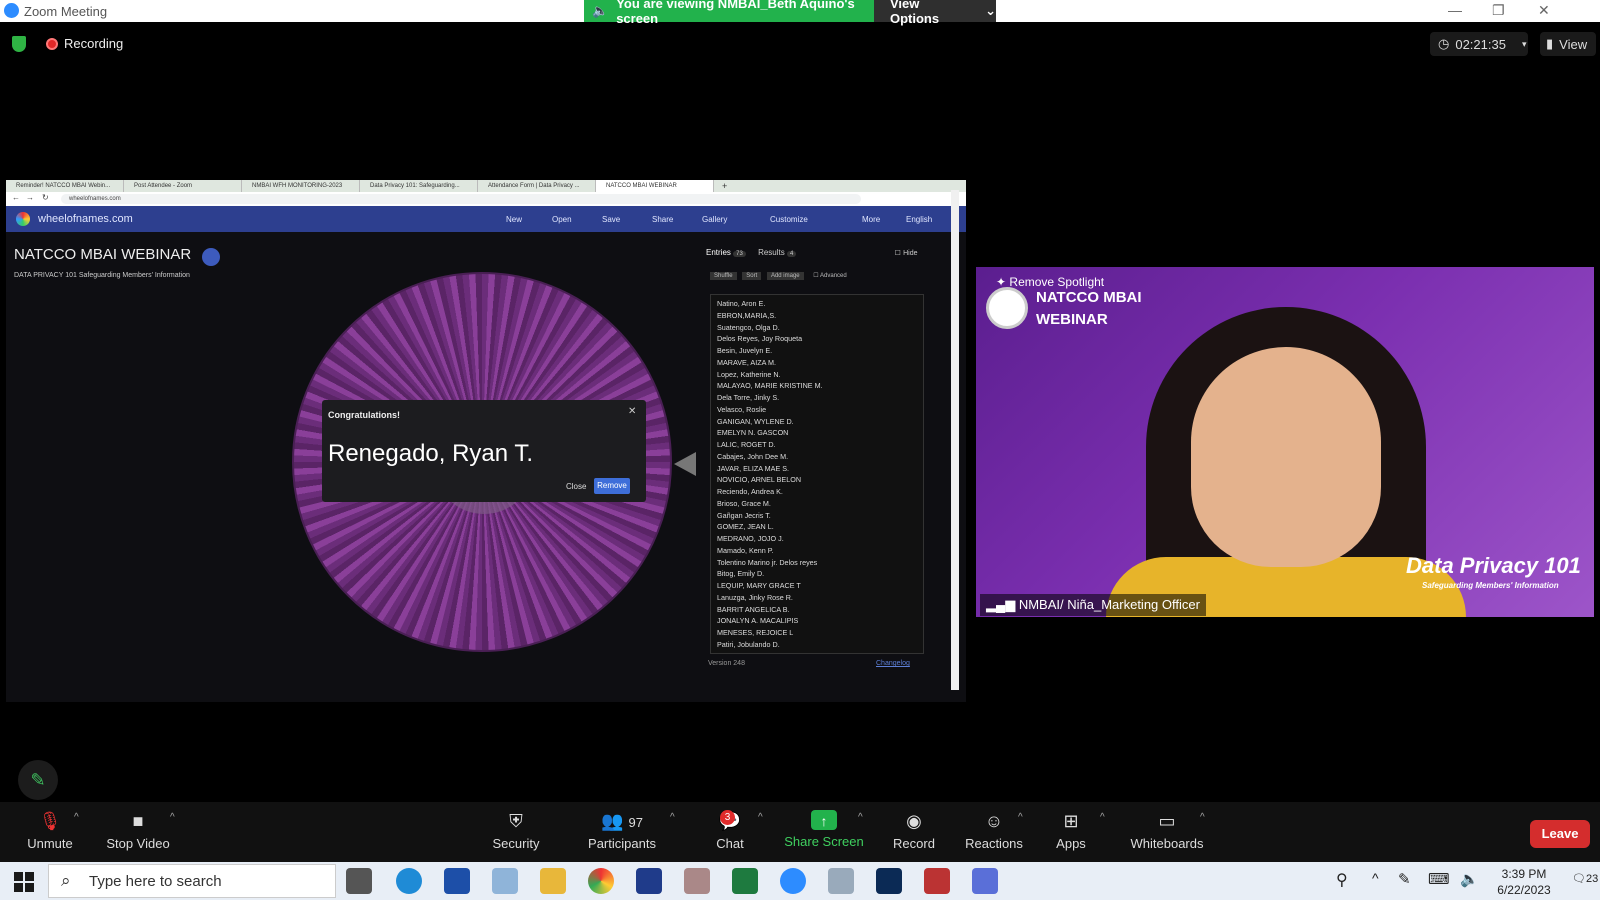 The height and width of the screenshot is (900, 1600). I want to click on search-icon: ⌕, so click(66, 880).